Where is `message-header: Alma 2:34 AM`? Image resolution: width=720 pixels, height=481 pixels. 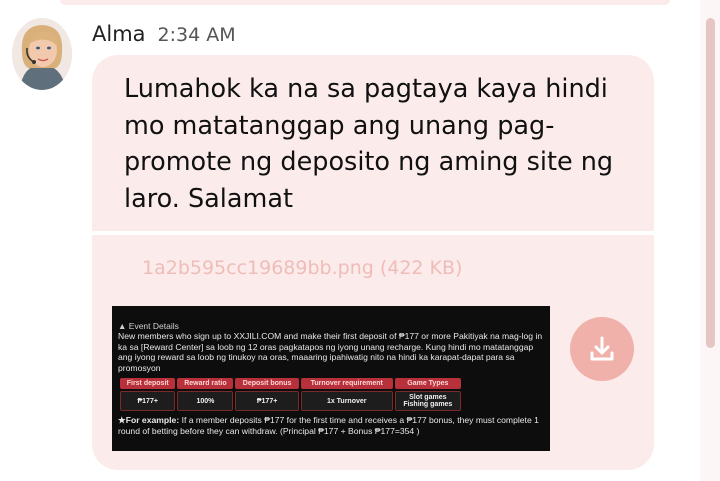 message-header: Alma 2:34 AM is located at coordinates (164, 37).